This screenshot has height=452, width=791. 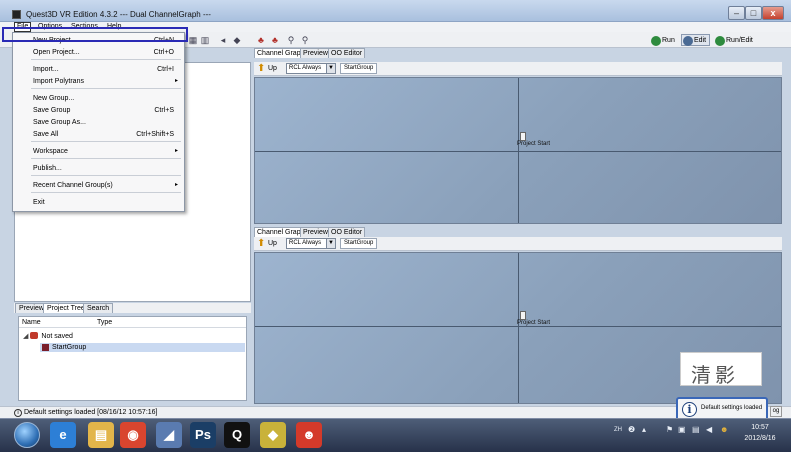 I want to click on top-group-tab: StartGroup, so click(x=359, y=68).